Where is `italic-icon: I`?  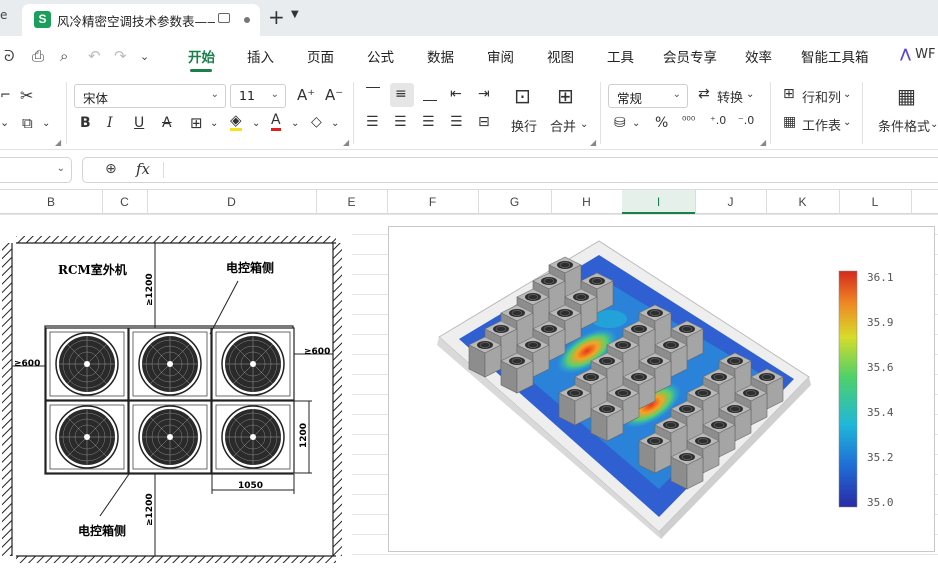
italic-icon: I is located at coordinates (110, 123).